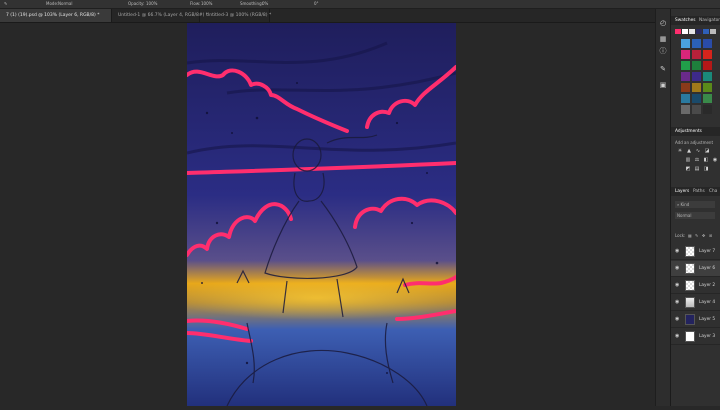 The width and height of the screenshot is (720, 410). What do you see at coordinates (688, 169) in the screenshot?
I see `invert-icon: ◩` at bounding box center [688, 169].